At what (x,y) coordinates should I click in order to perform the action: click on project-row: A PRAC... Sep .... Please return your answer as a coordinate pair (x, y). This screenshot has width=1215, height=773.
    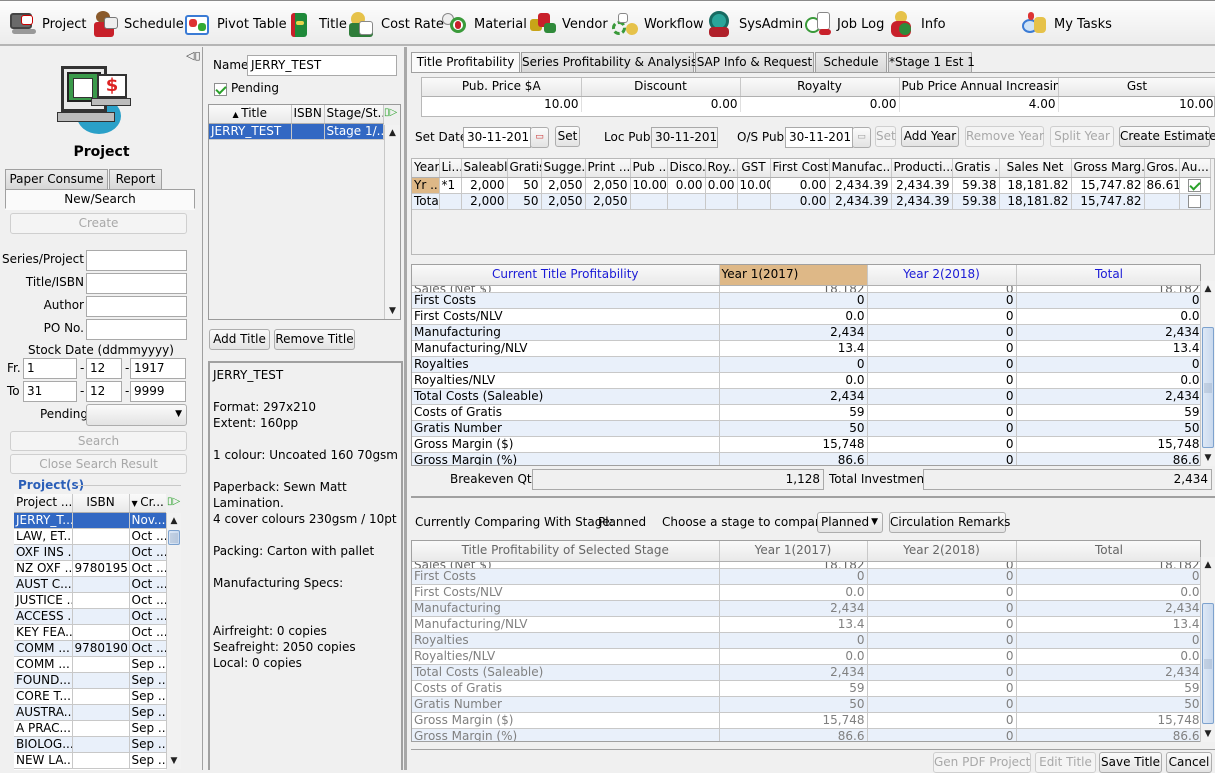
    Looking at the image, I should click on (90, 728).